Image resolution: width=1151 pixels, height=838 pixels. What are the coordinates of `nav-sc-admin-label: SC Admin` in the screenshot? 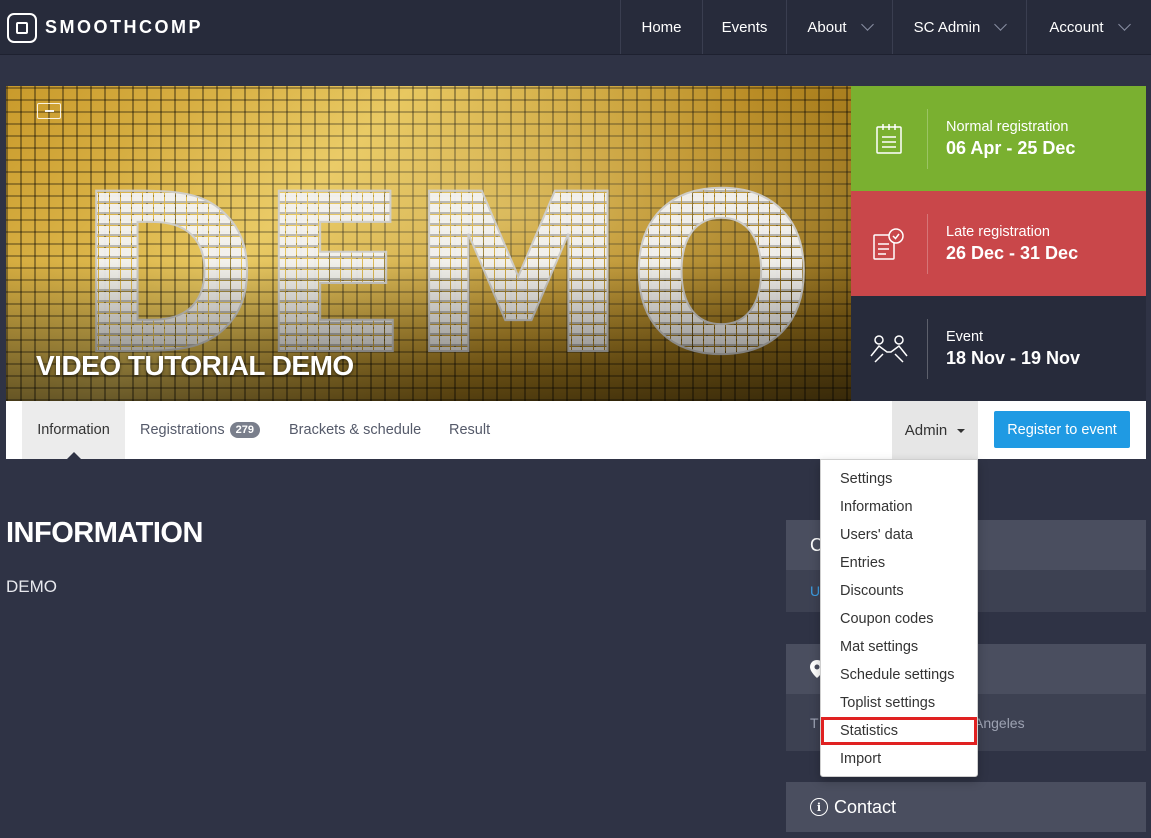 It's located at (947, 27).